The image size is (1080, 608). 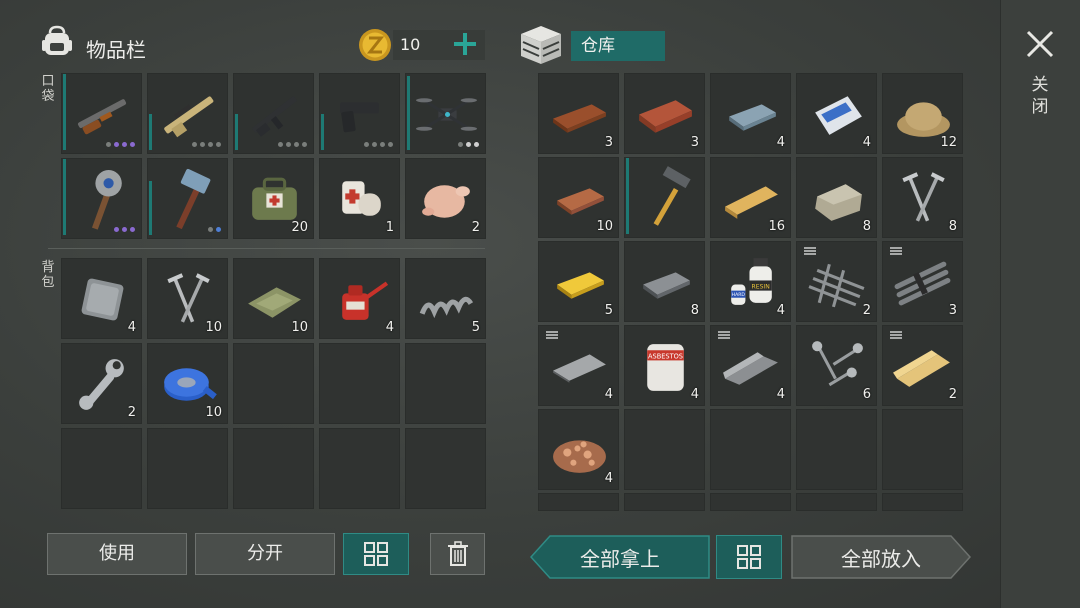 I want to click on item-quantity: 5, so click(x=475, y=327).